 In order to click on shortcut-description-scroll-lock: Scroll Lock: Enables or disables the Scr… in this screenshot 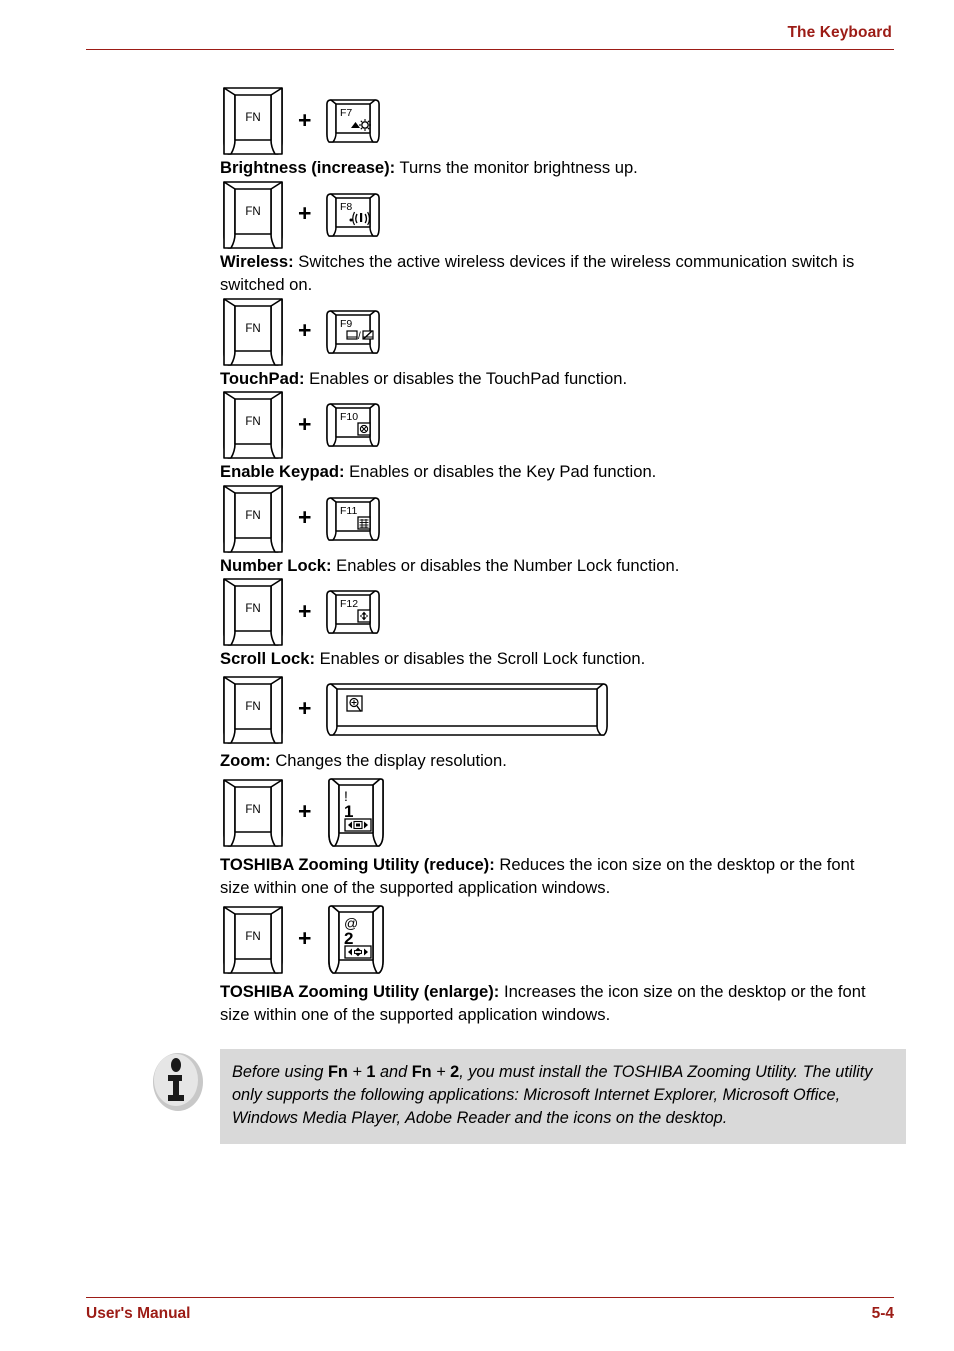, I will do `click(477, 659)`.